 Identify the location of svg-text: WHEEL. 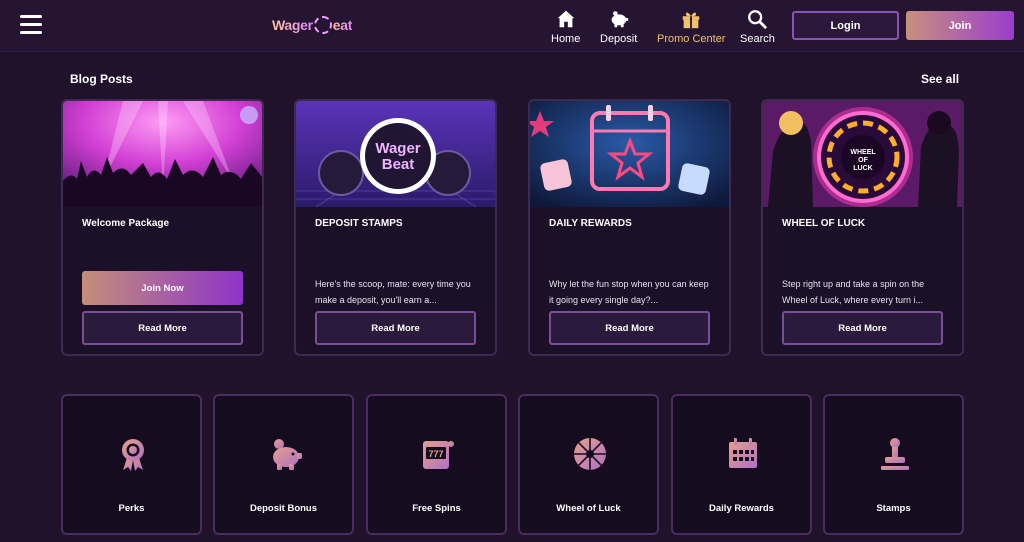
(863, 152).